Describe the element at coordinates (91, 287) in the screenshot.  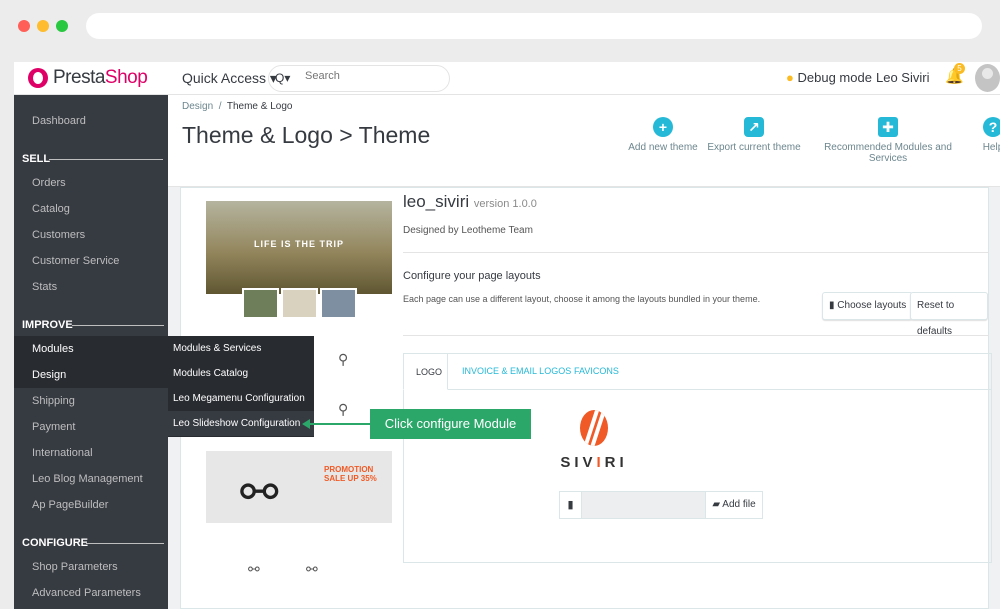
I see `sidebar-item-stats: Stats` at that location.